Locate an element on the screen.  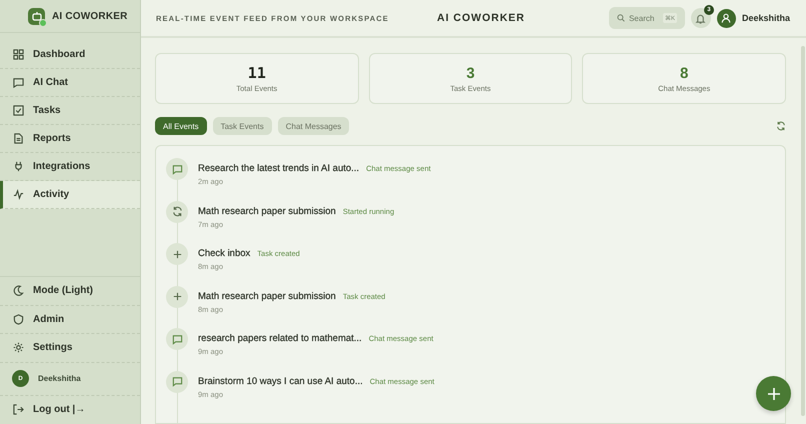
brand-name: AI COWORKER is located at coordinates (90, 16).